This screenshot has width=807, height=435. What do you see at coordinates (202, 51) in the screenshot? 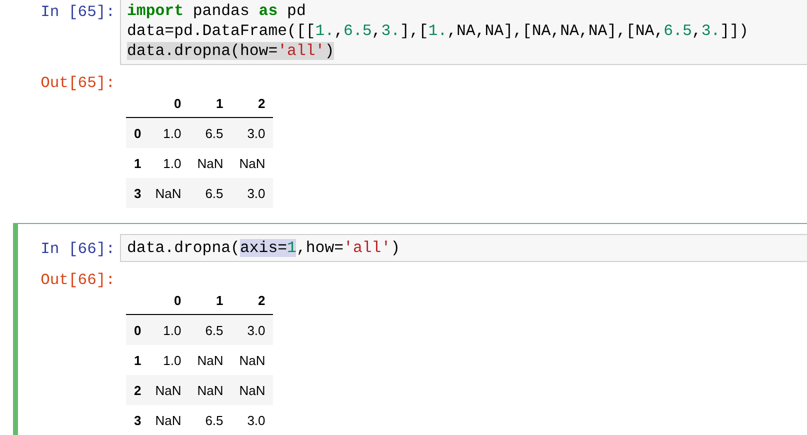
I see `selected-code: data.dropna(how=` at bounding box center [202, 51].